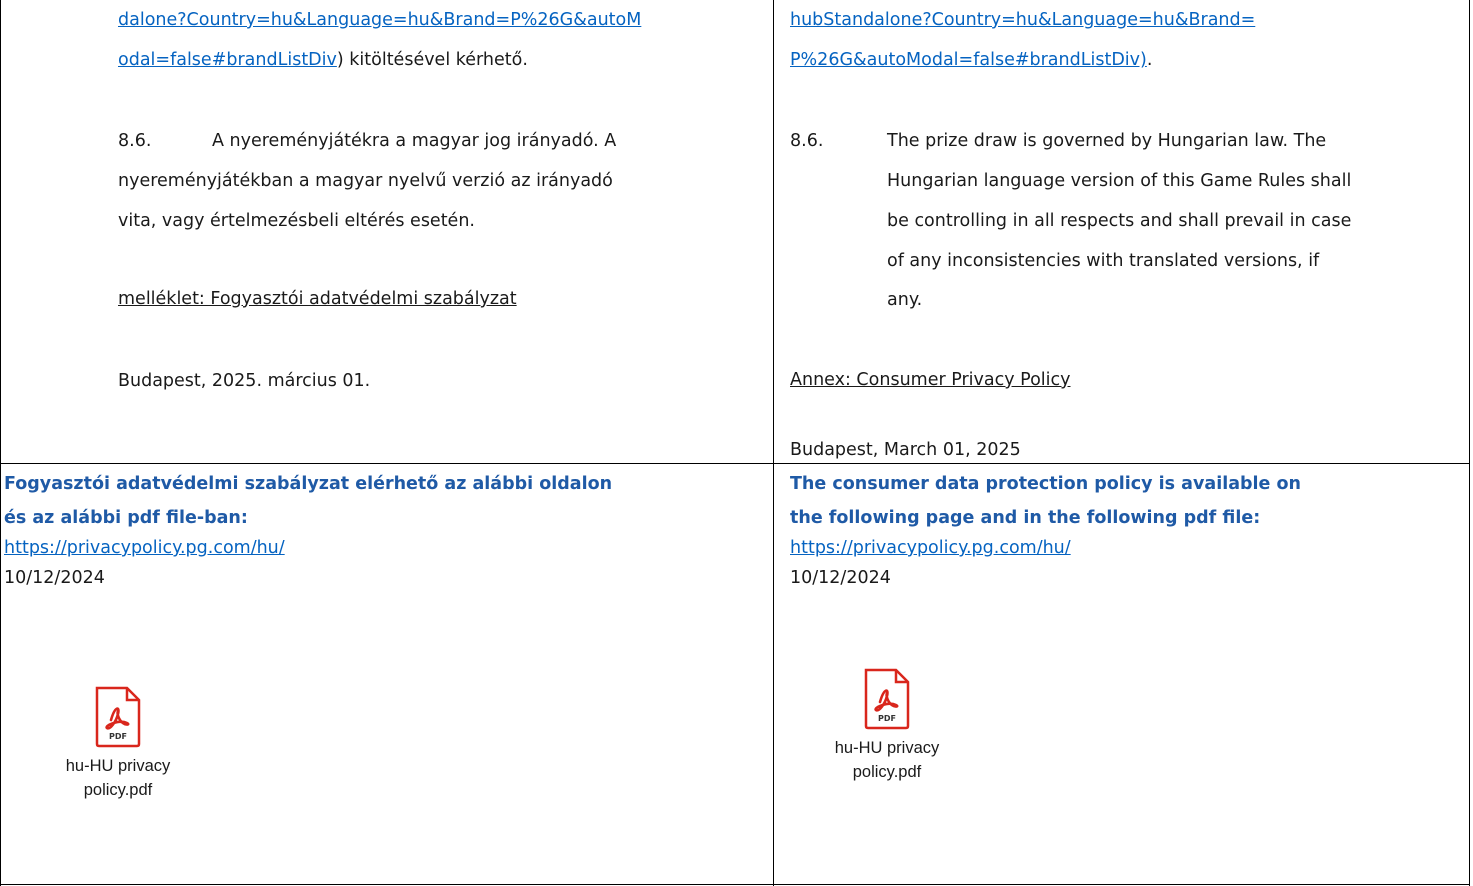 The height and width of the screenshot is (886, 1473). I want to click on brand-form-line2: P%26G&autoModal=false#brandListDiv)., so click(971, 60).